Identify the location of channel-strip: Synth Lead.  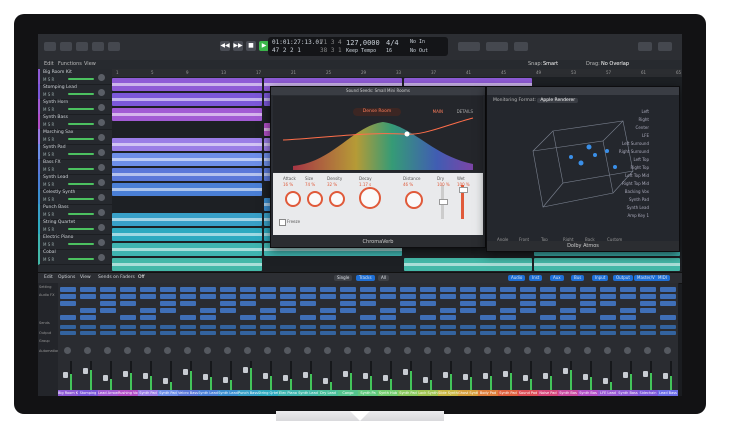
(308, 339).